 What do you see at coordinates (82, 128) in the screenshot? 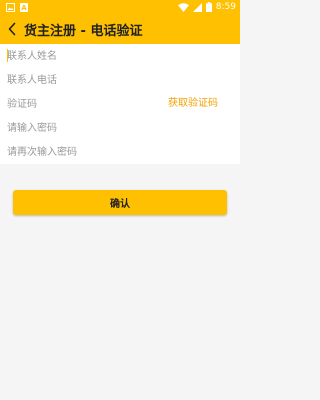
I see `password-input` at bounding box center [82, 128].